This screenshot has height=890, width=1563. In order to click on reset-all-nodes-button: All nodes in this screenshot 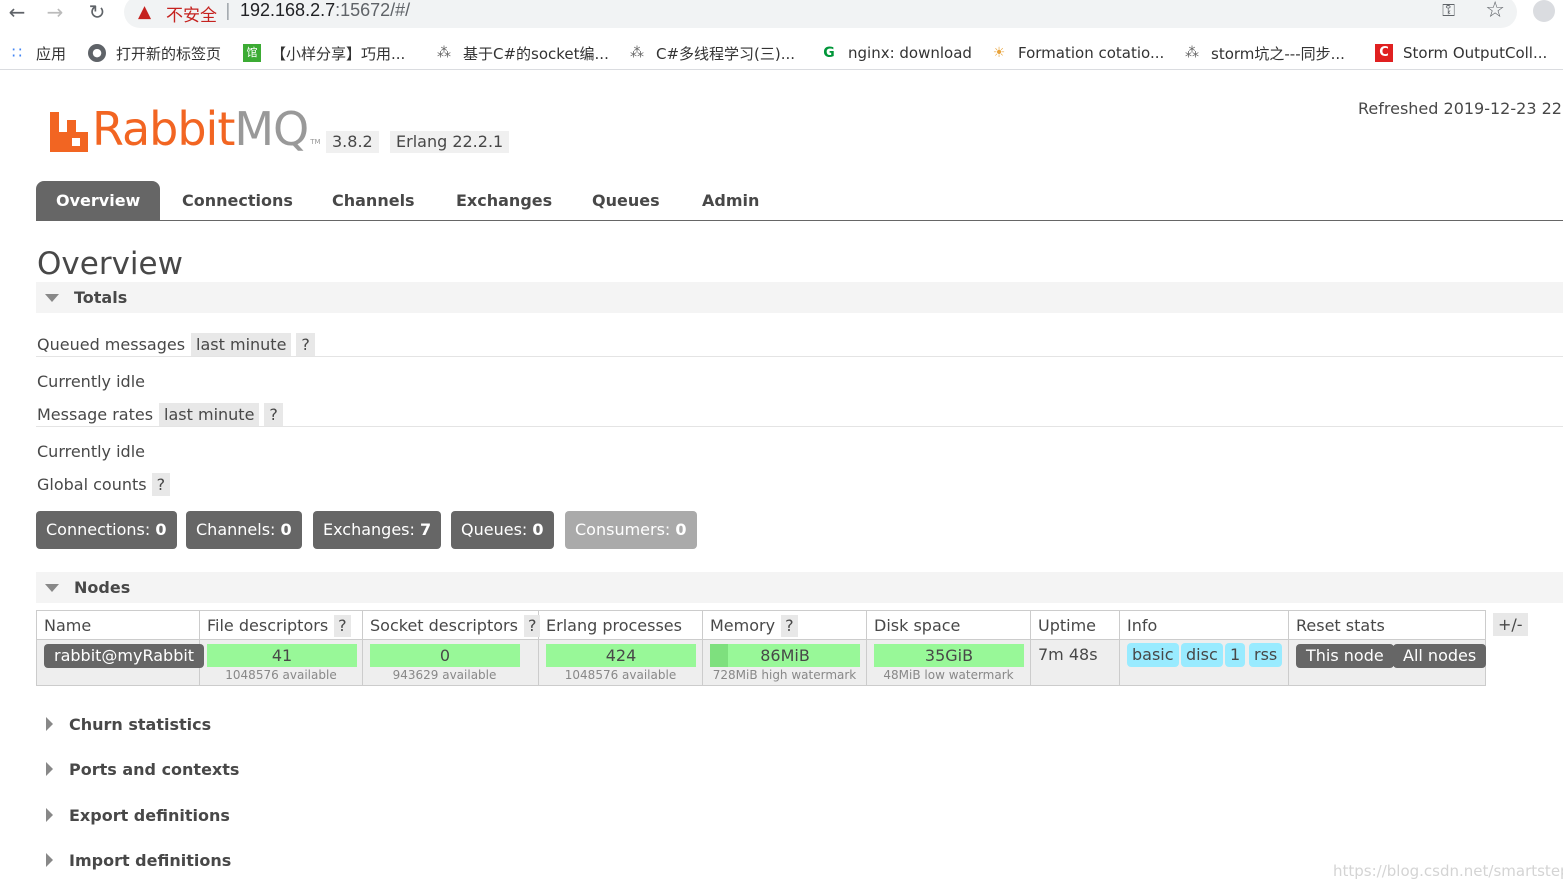, I will do `click(1440, 656)`.